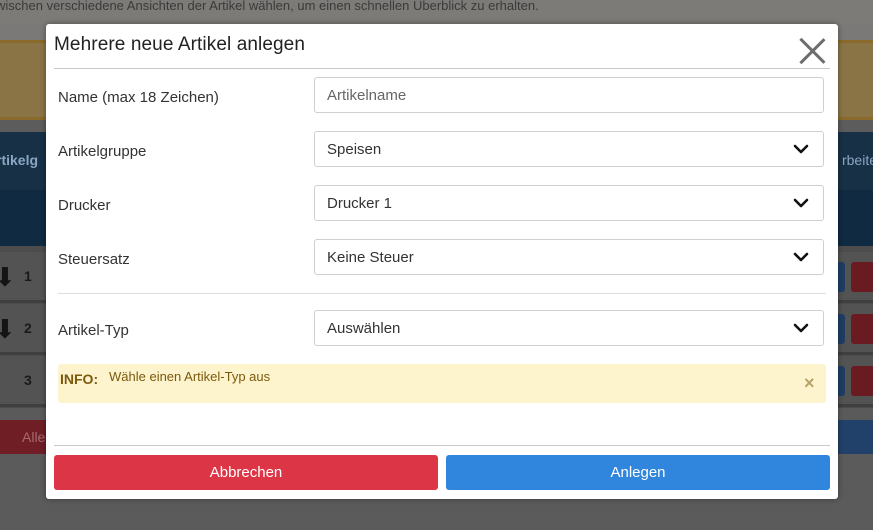  I want to click on modal-title: Mehrere neue Artikel anlegen, so click(180, 44).